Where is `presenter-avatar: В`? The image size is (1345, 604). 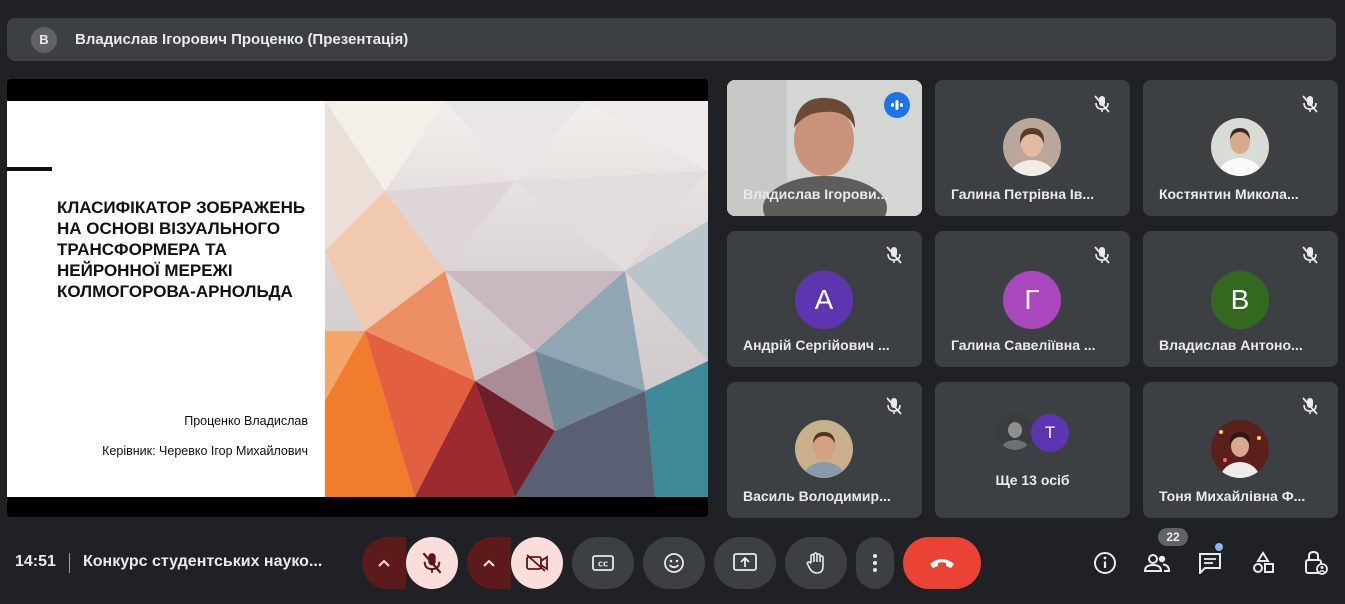
presenter-avatar: В is located at coordinates (44, 39).